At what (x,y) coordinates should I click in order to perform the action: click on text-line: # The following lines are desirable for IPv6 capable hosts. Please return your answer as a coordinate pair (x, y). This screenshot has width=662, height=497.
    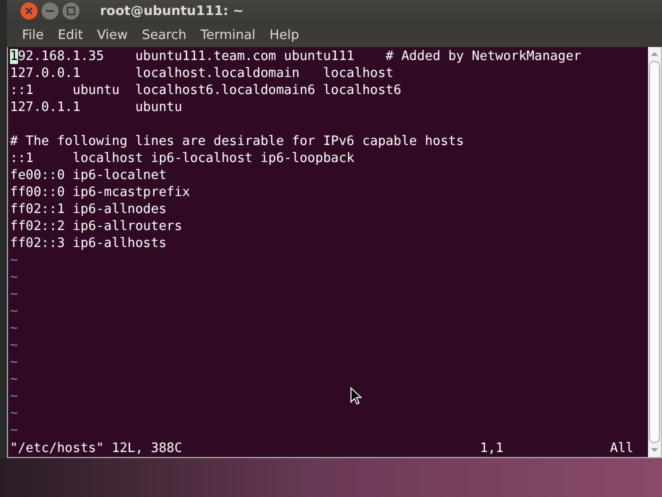
    Looking at the image, I should click on (237, 141).